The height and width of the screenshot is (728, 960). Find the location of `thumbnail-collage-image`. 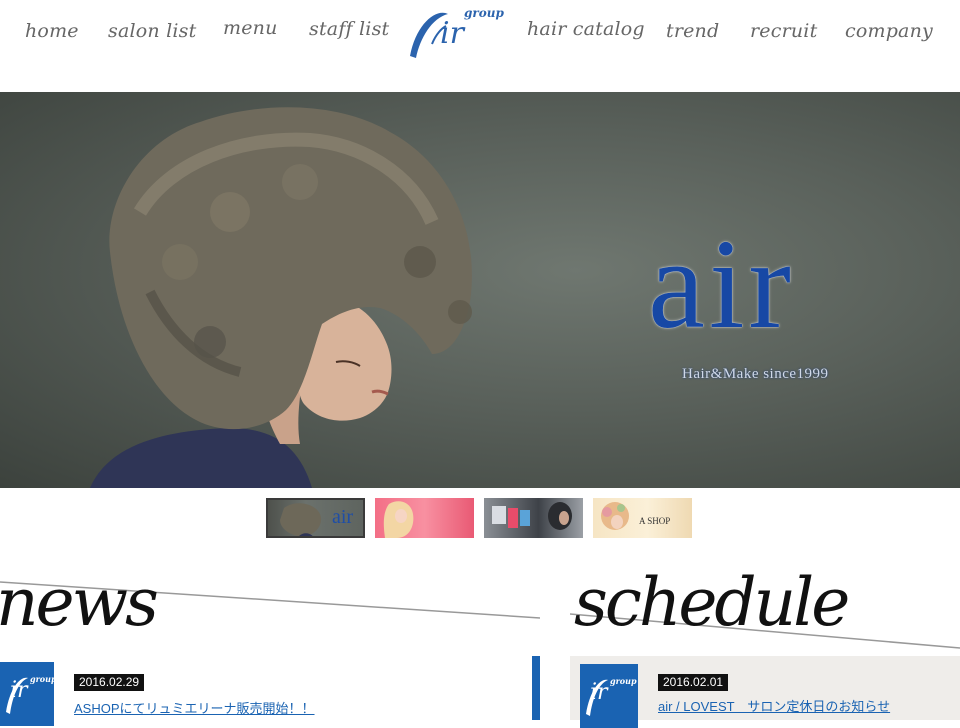

thumbnail-collage-image is located at coordinates (532, 516).